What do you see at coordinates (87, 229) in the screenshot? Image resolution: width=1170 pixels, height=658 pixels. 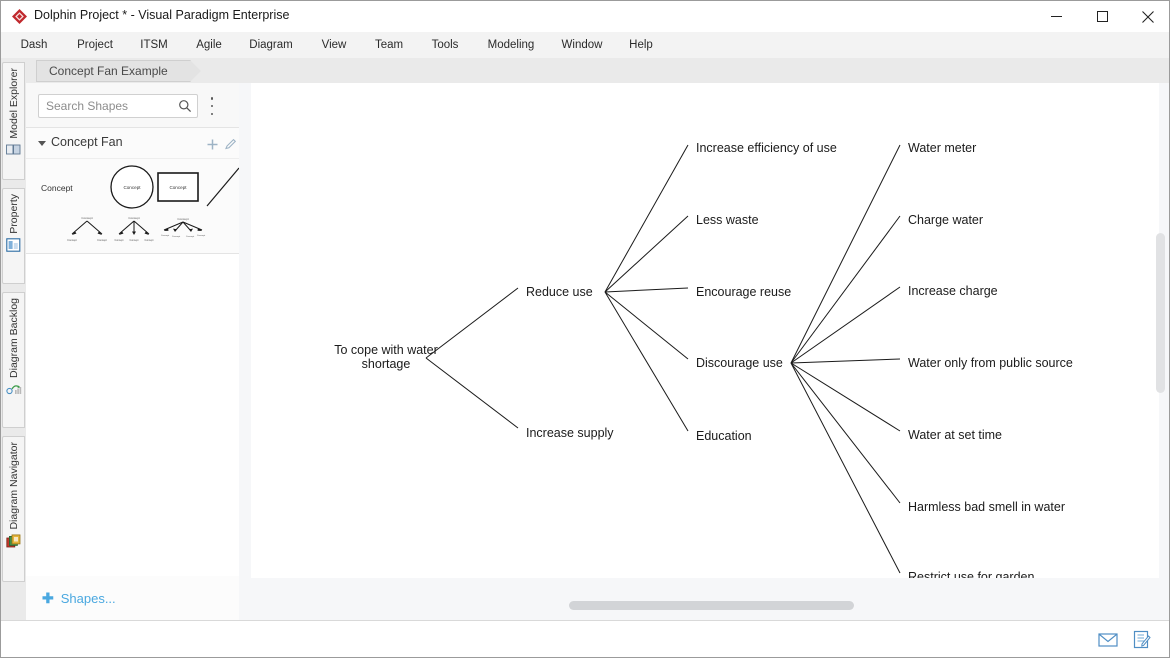 I see `fan-two-branch-shape: Concept Concept Concept` at bounding box center [87, 229].